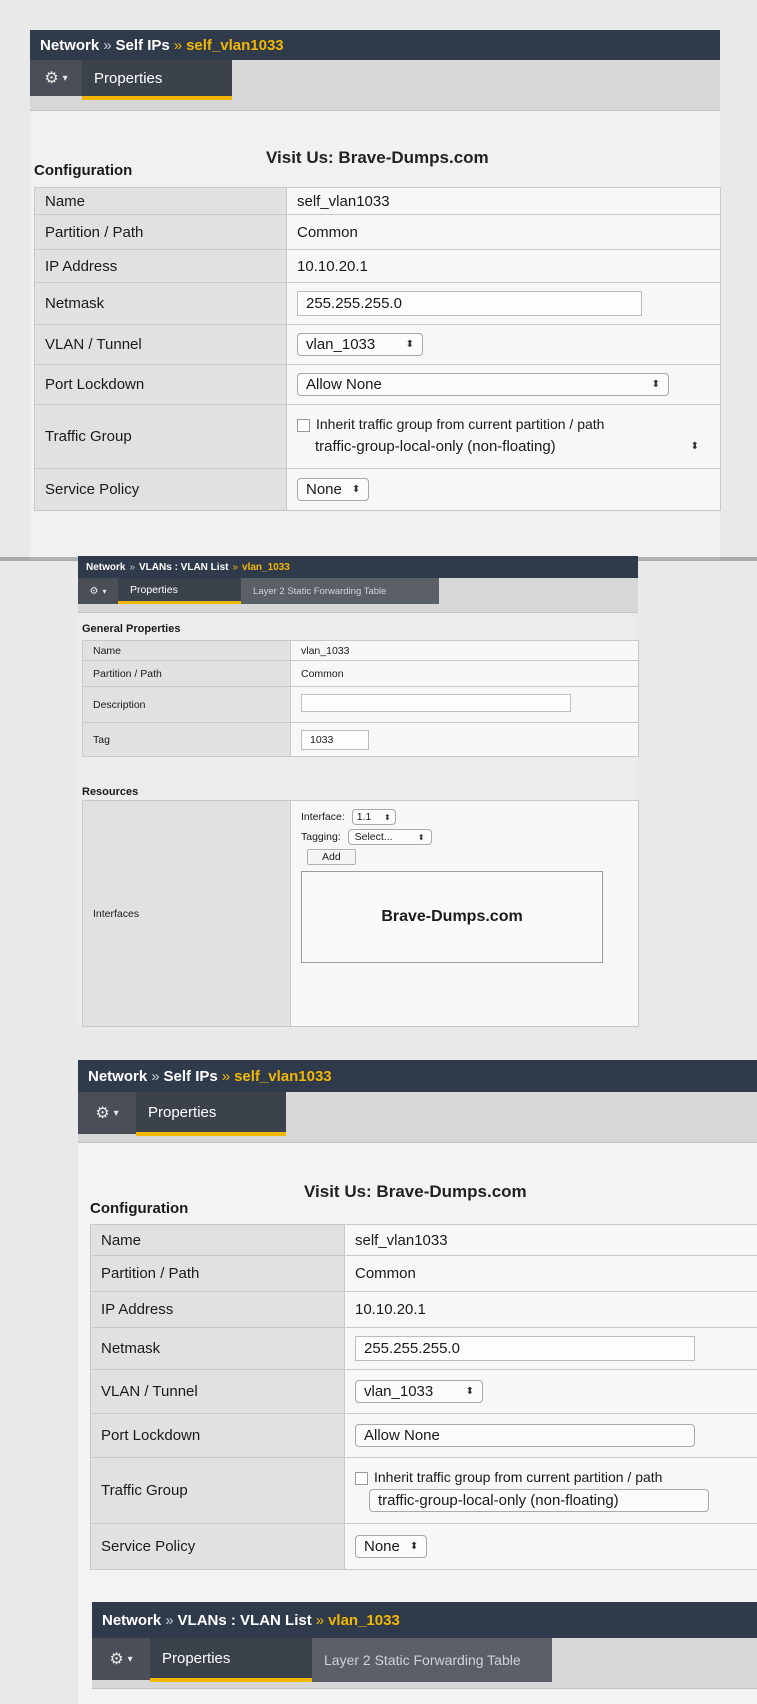  What do you see at coordinates (160, 266) in the screenshot?
I see `ip-address-label: IP Address` at bounding box center [160, 266].